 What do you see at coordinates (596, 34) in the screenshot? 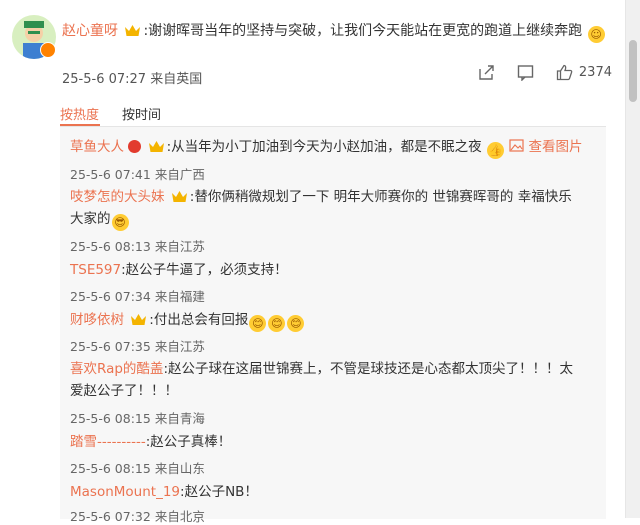
I see `smile-emoji-icon: ☺` at bounding box center [596, 34].